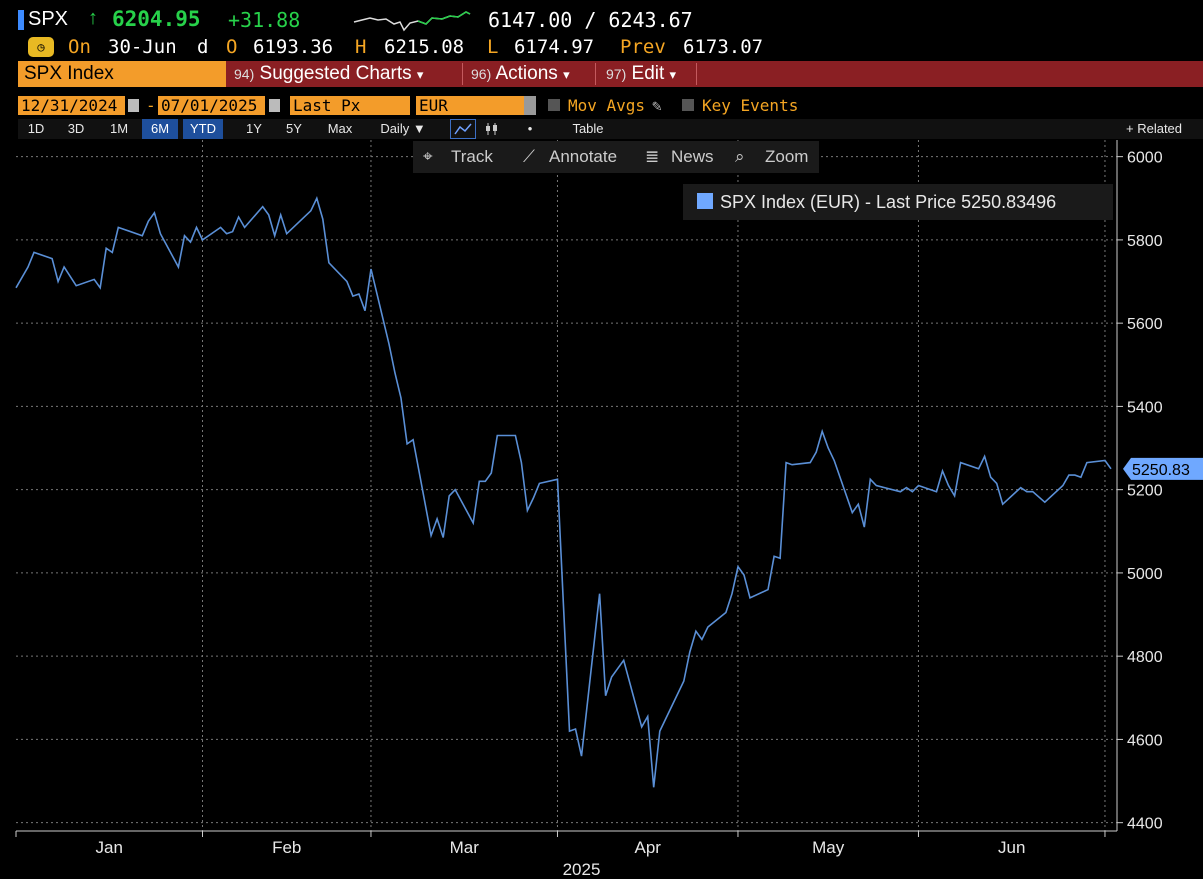  What do you see at coordinates (293, 47) in the screenshot?
I see `open-value: 6193.36` at bounding box center [293, 47].